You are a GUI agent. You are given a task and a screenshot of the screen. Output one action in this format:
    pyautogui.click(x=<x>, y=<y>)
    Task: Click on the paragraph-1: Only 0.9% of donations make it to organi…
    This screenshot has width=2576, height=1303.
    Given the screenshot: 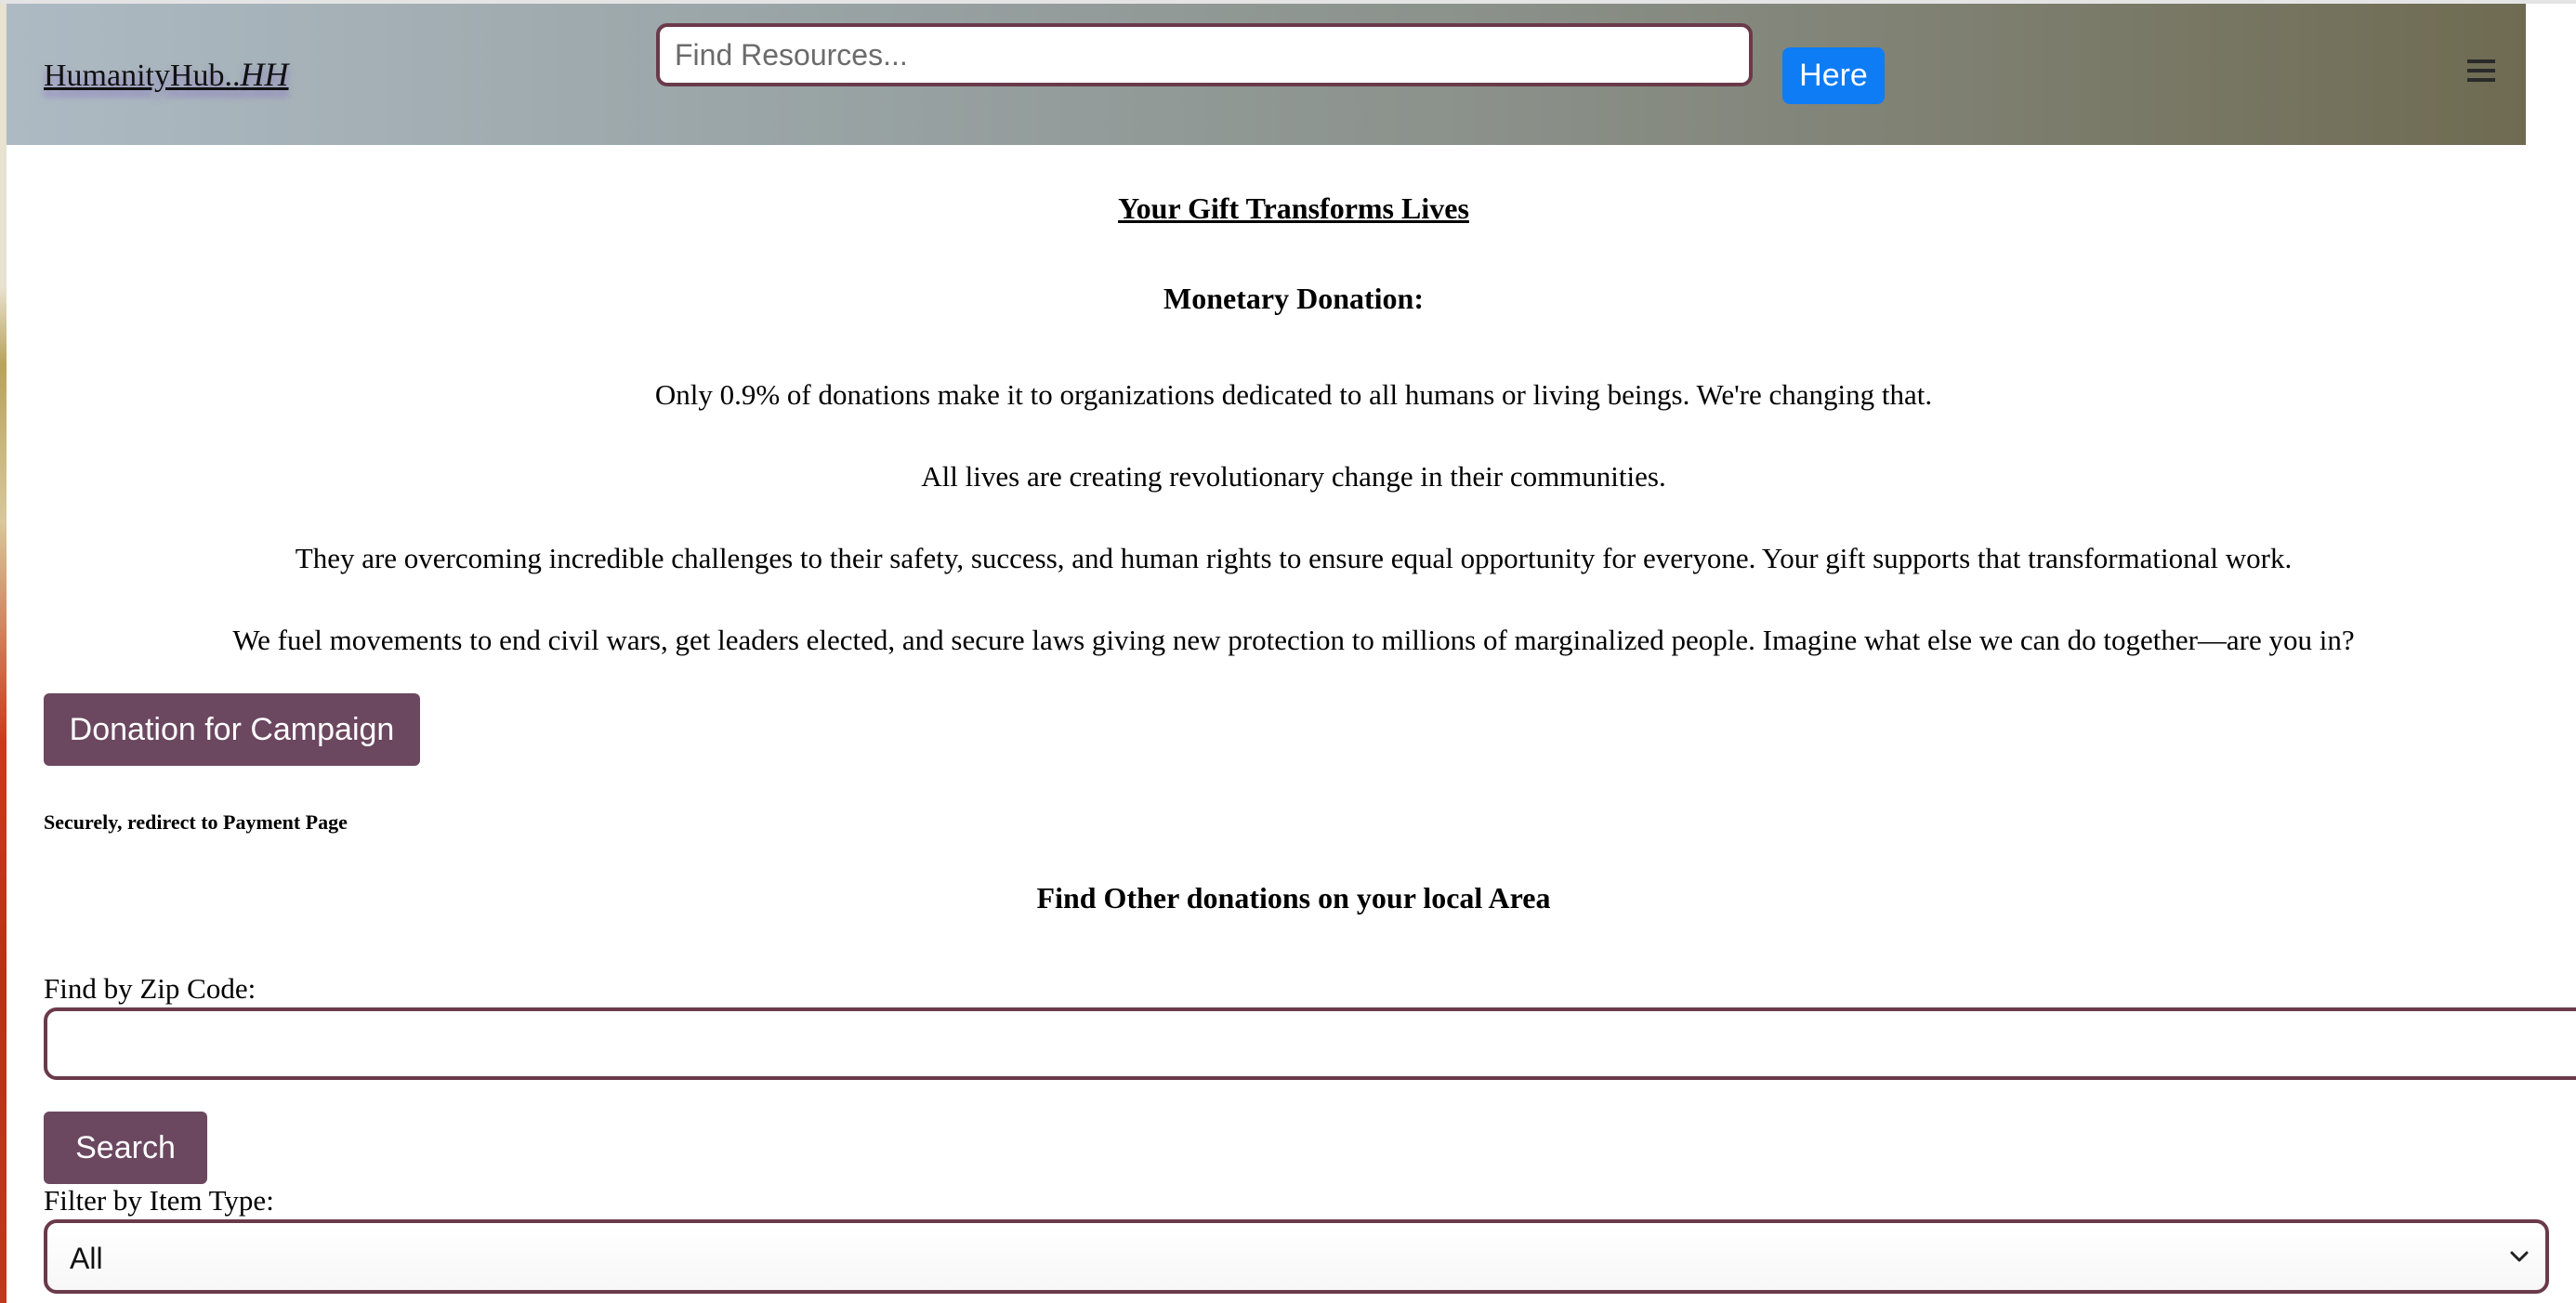 What is the action you would take?
    pyautogui.click(x=1293, y=394)
    